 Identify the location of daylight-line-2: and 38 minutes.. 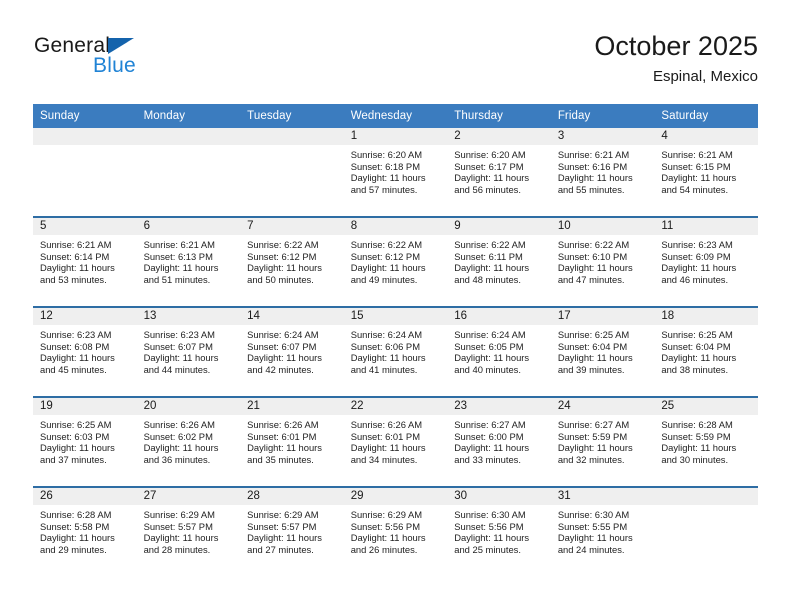
(695, 370).